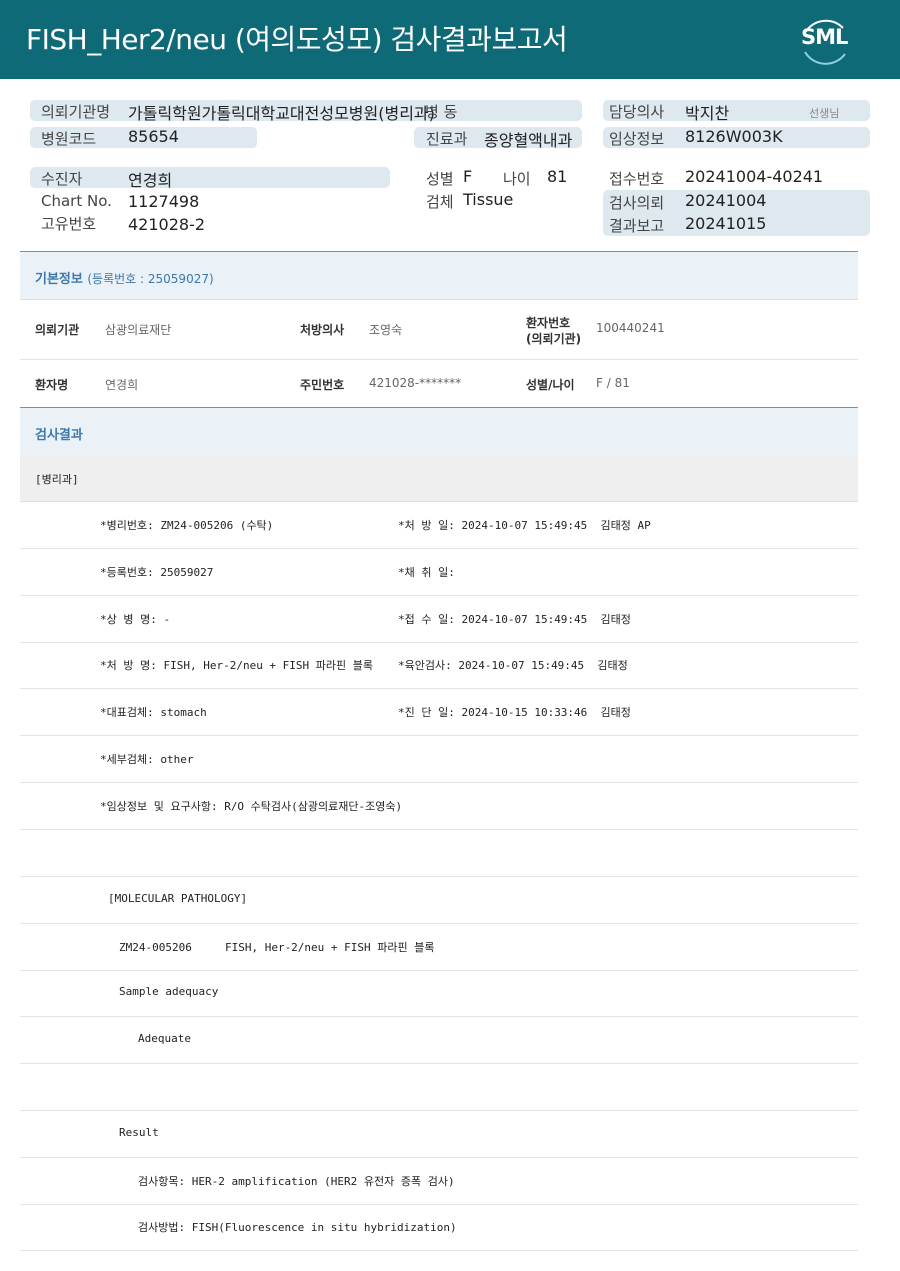 Image resolution: width=900 pixels, height=1271 pixels. Describe the element at coordinates (322, 330) in the screenshot. I see `prescriber-key: 처방의사` at that location.